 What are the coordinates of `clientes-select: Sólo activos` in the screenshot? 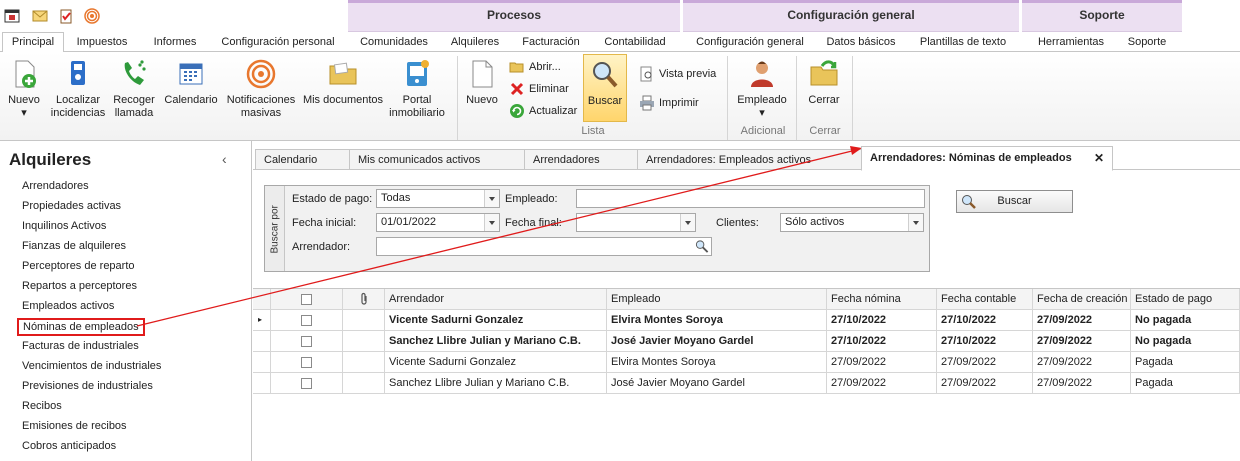 It's located at (852, 222).